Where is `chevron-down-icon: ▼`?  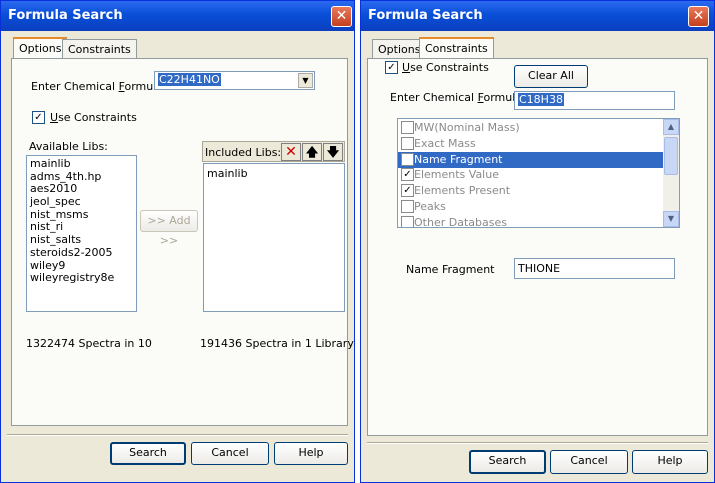
chevron-down-icon: ▼ is located at coordinates (305, 80).